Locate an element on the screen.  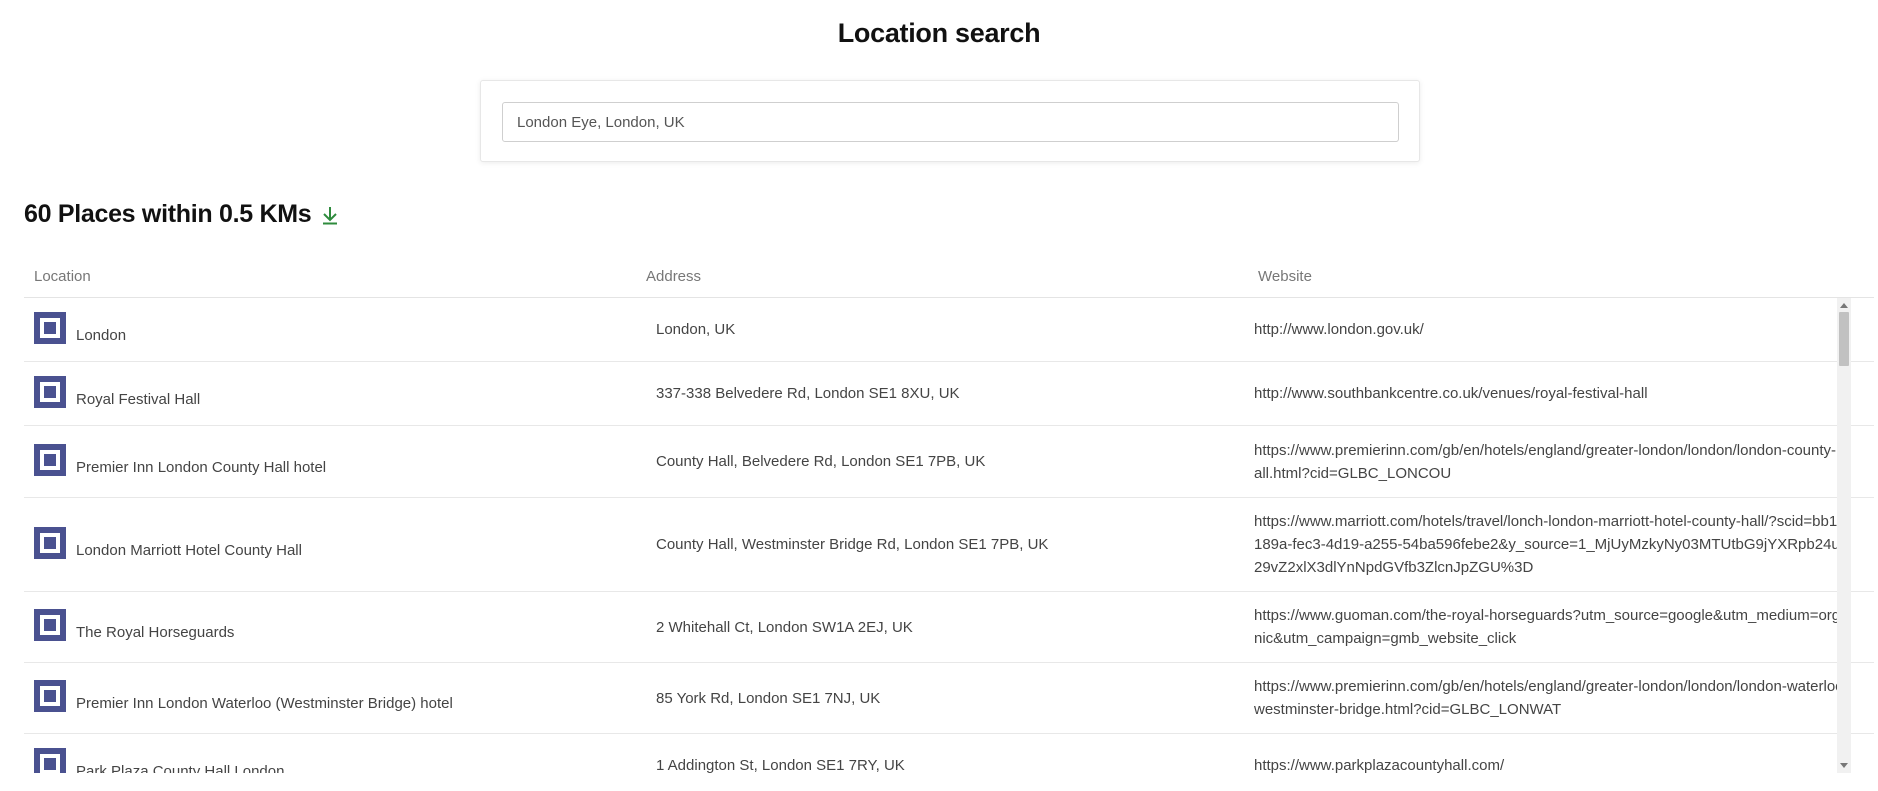
location-name: Premier Inn London County Hall hotel is located at coordinates (201, 467).